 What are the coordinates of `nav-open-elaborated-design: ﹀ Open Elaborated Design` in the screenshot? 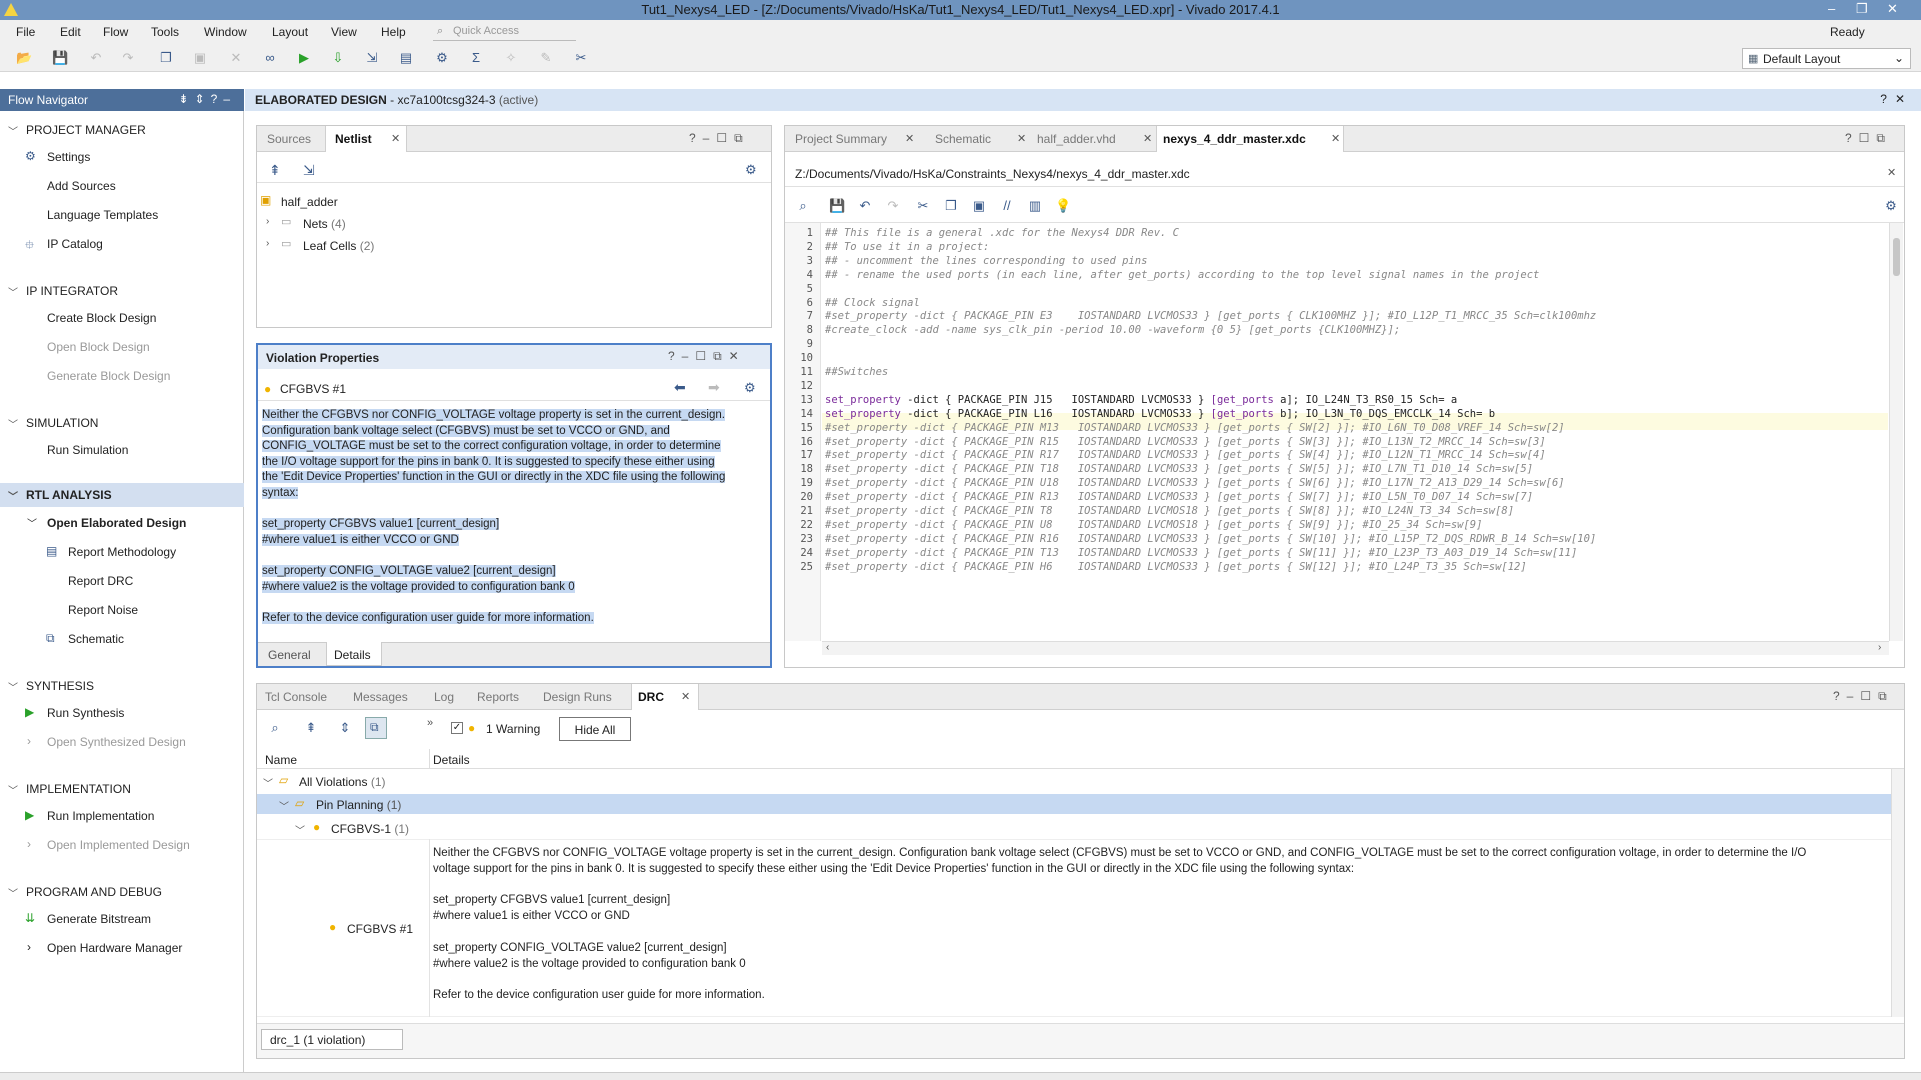 It's located at (106, 523).